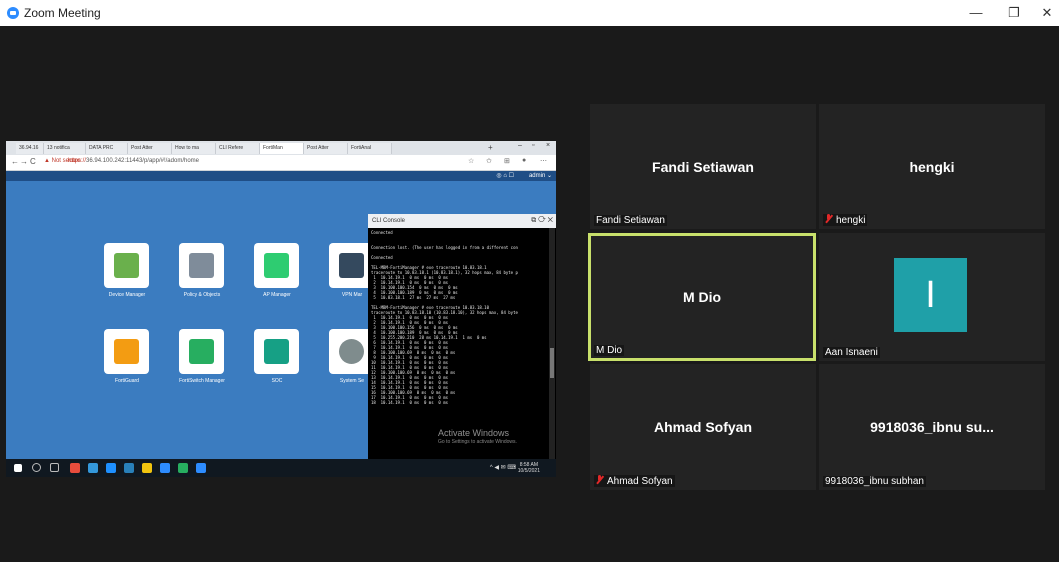 The width and height of the screenshot is (1059, 562). Describe the element at coordinates (30, 148) in the screenshot. I see `browser-tab: 36.94.16` at that location.